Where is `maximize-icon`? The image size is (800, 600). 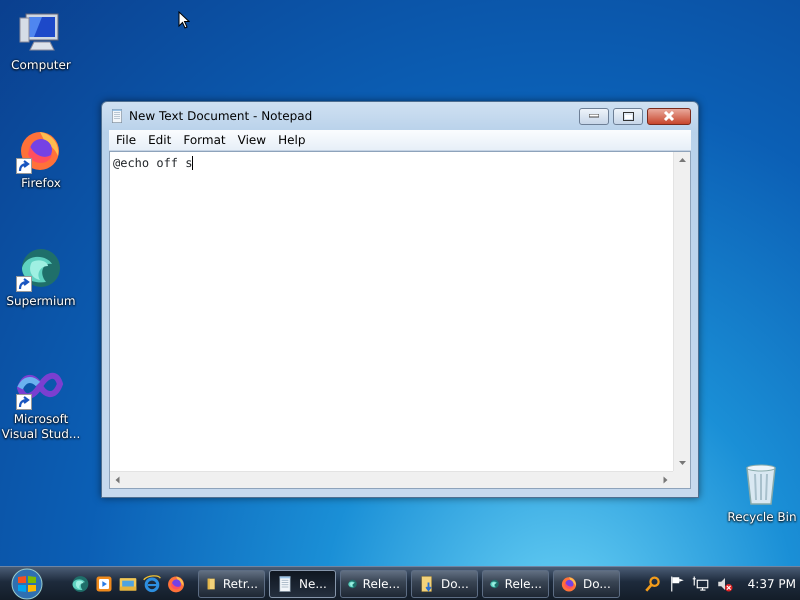 maximize-icon is located at coordinates (628, 116).